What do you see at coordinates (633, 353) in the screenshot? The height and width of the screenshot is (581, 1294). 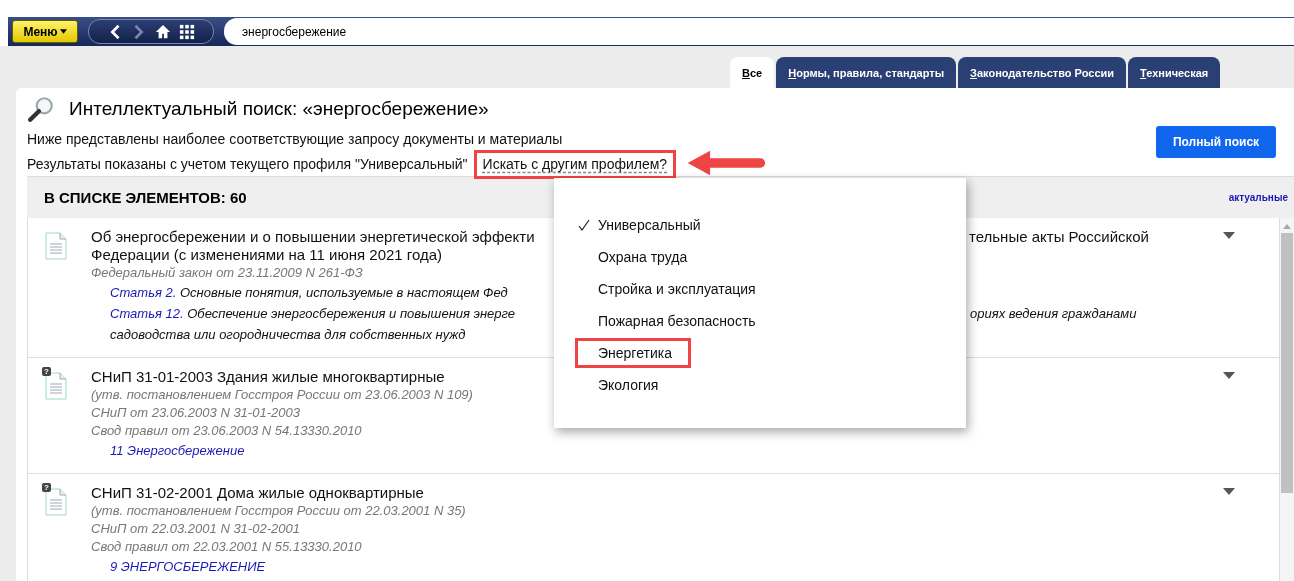 I see `menu-item: Энергетика` at bounding box center [633, 353].